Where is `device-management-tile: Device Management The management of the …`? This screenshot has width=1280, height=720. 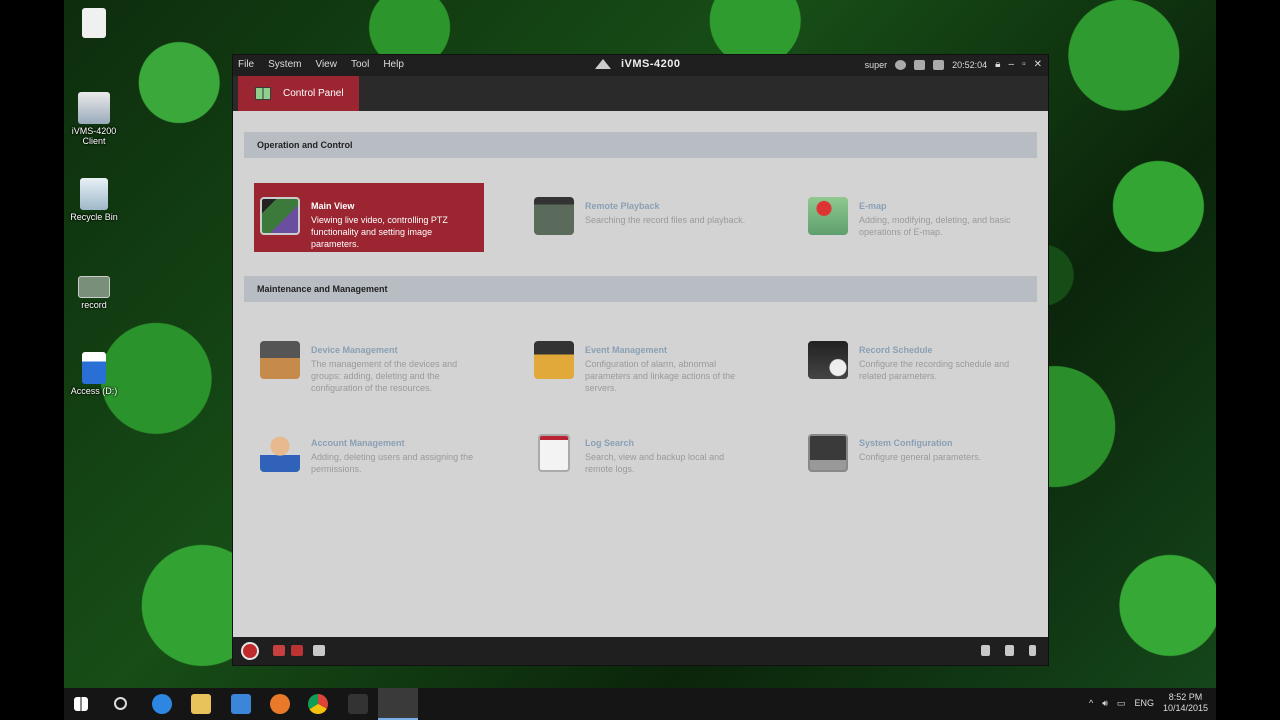
device-management-tile: Device Management The management of the … is located at coordinates (369, 361).